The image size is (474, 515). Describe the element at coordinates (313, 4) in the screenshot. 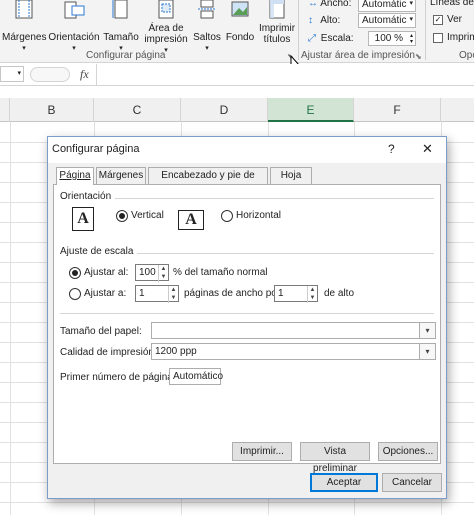

I see `width-icon: ↔` at that location.